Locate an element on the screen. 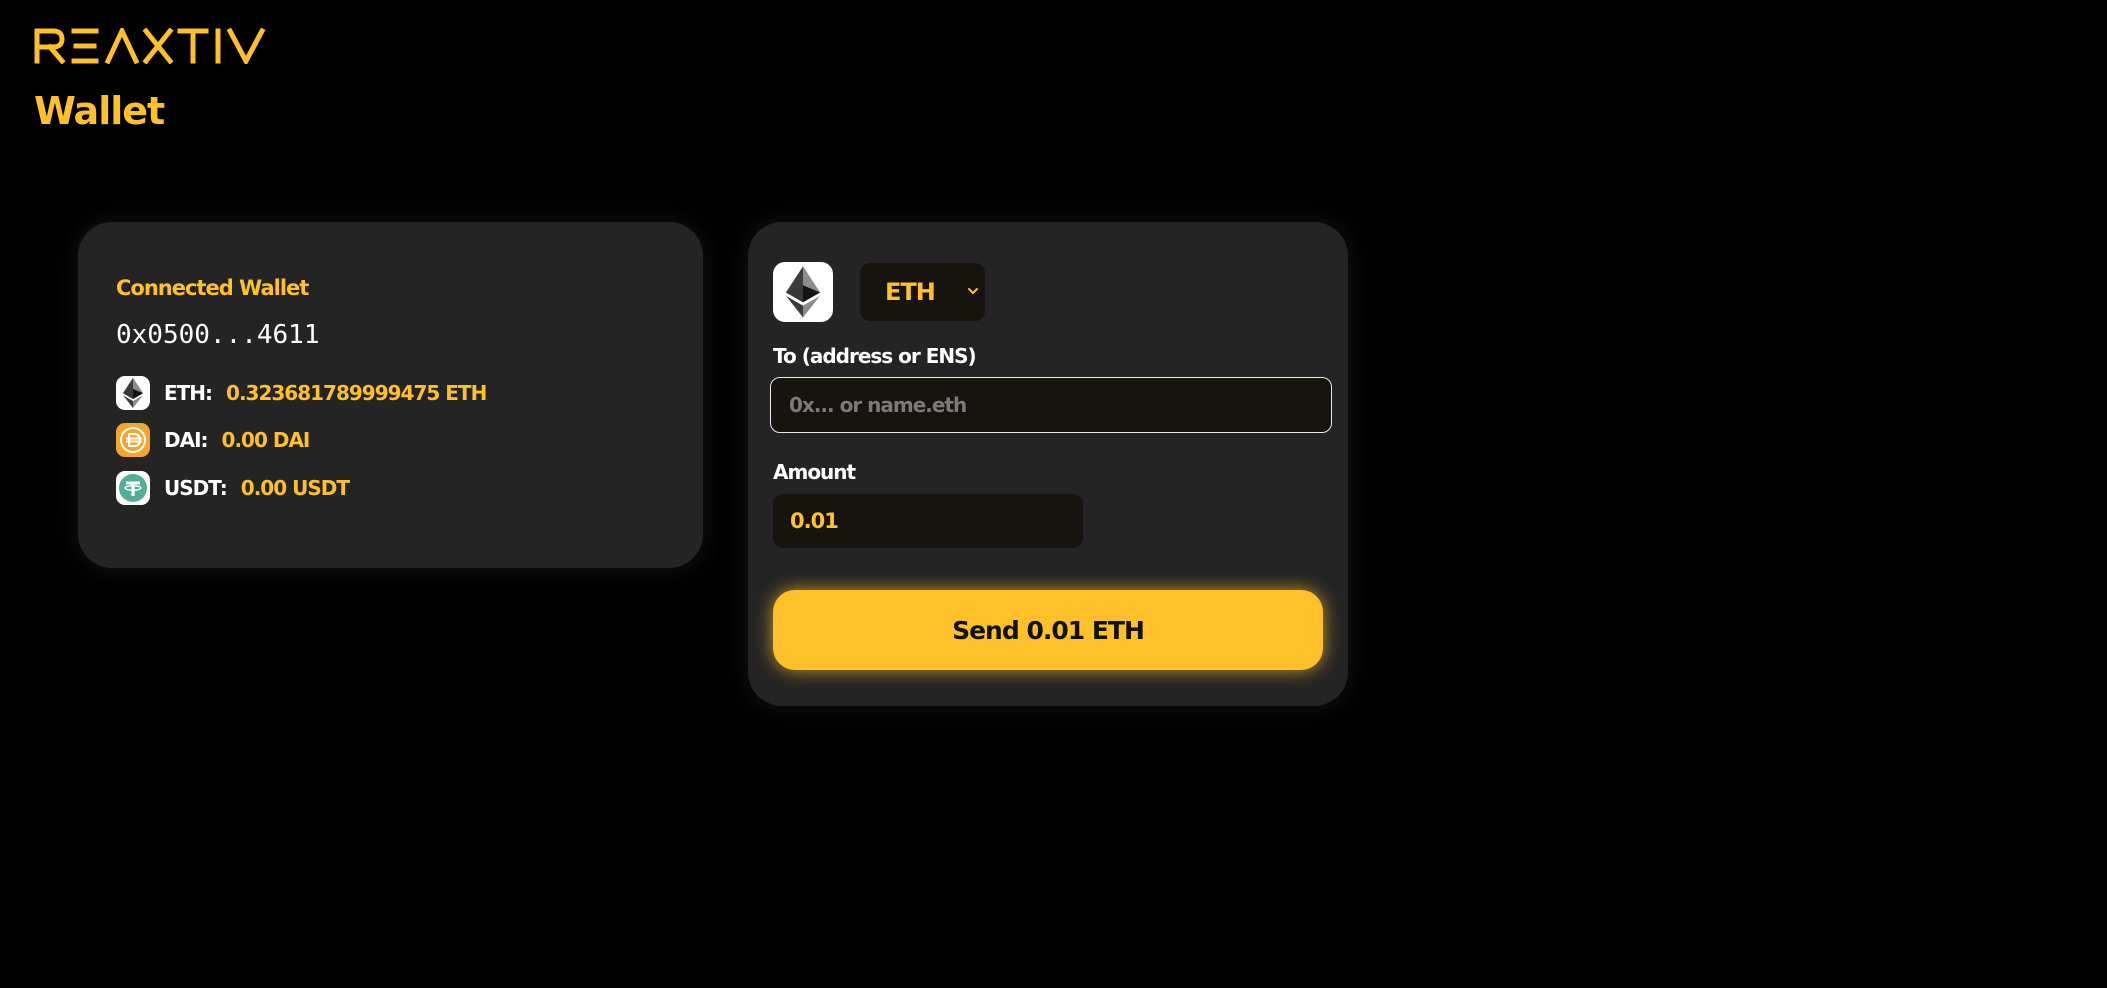 The height and width of the screenshot is (988, 2107). reaxtiv-logo is located at coordinates (150, 46).